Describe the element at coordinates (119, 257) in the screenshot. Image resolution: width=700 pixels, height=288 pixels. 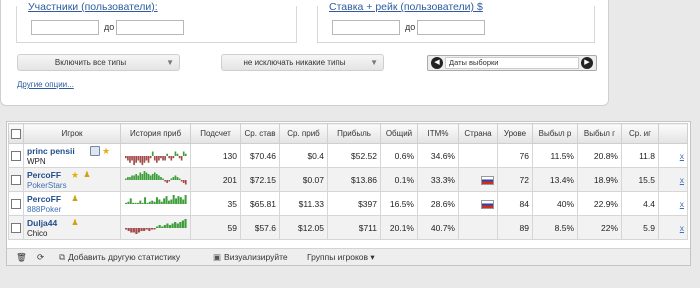
I see `add-stat-button: ⧉ Добавить другую статистику` at that location.